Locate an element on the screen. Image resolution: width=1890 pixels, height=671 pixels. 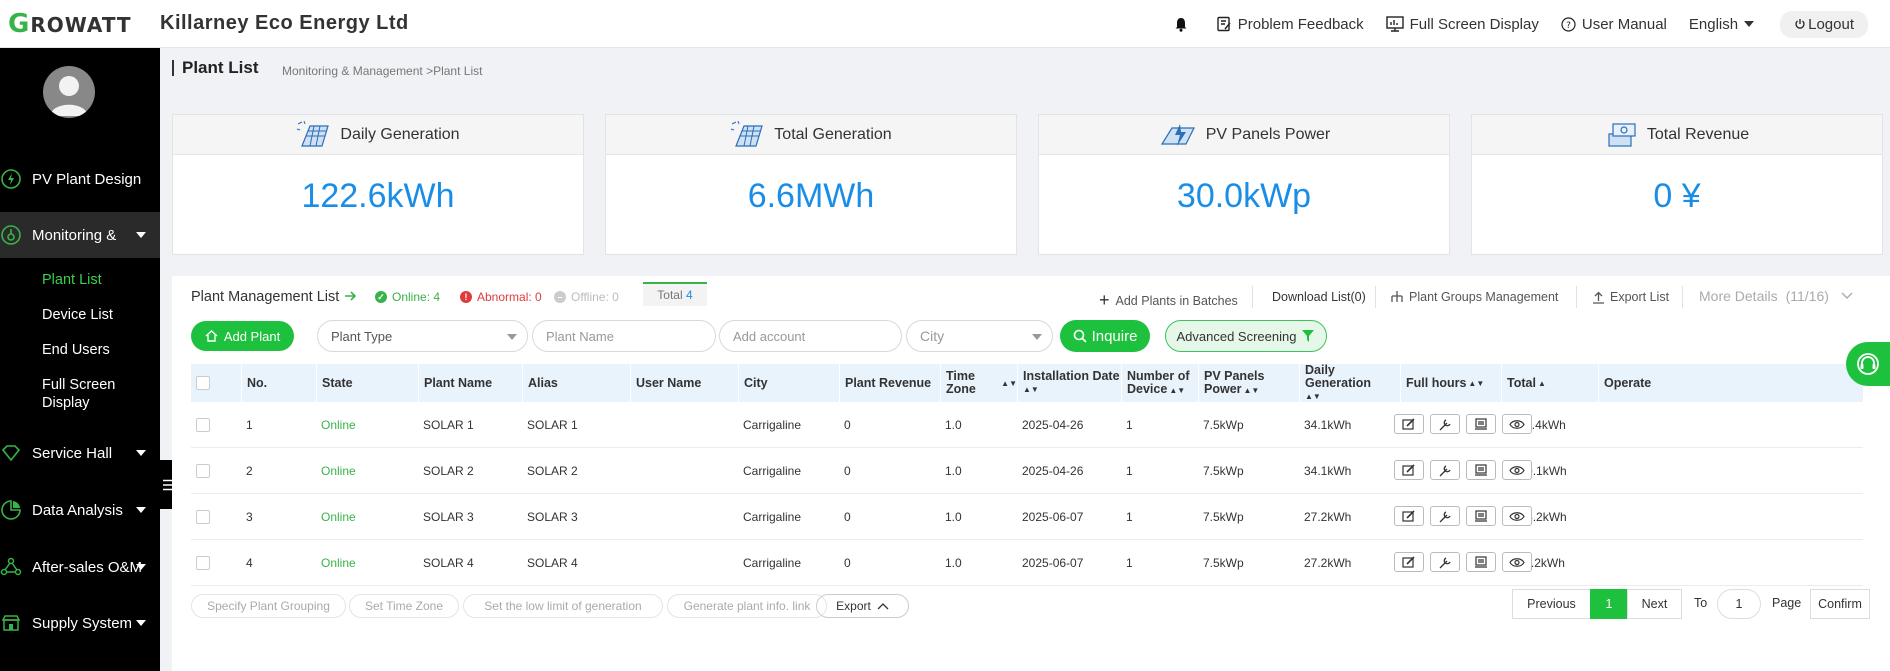
cell-tz: 1.0 is located at coordinates (953, 563).